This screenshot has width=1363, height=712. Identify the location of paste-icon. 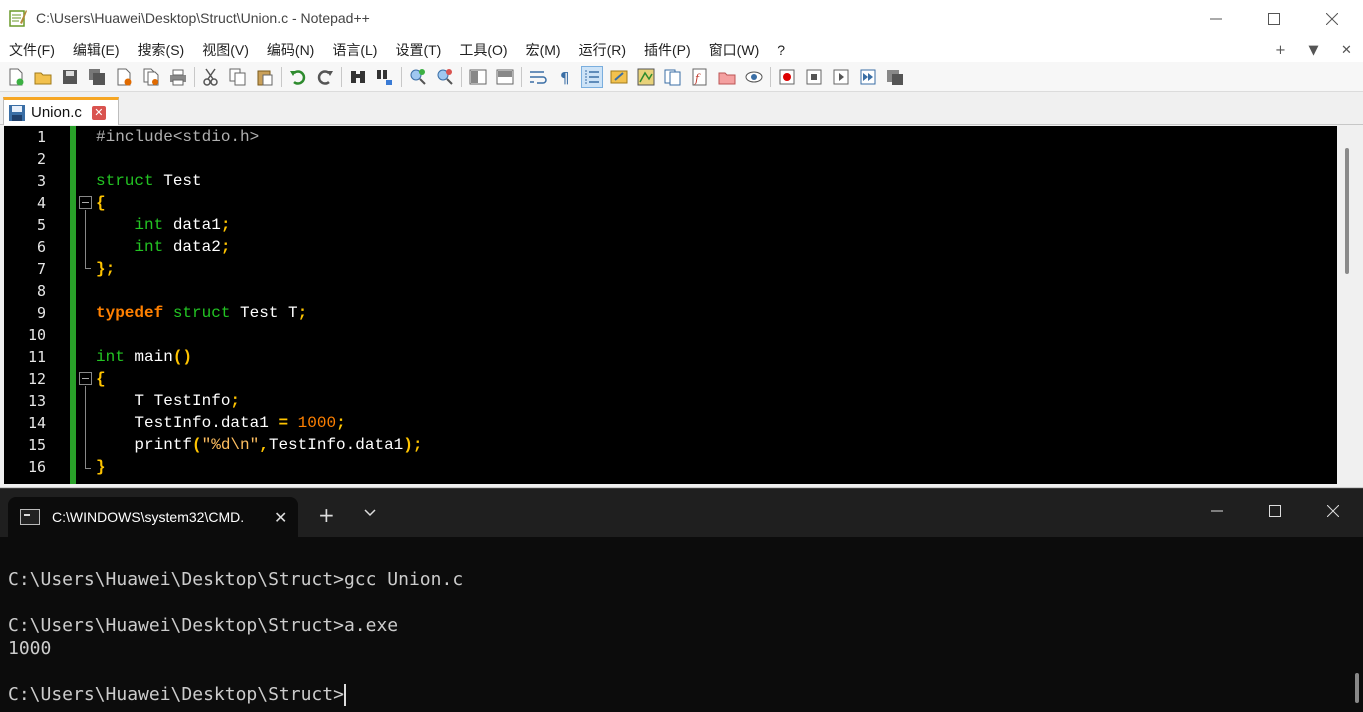
(265, 77).